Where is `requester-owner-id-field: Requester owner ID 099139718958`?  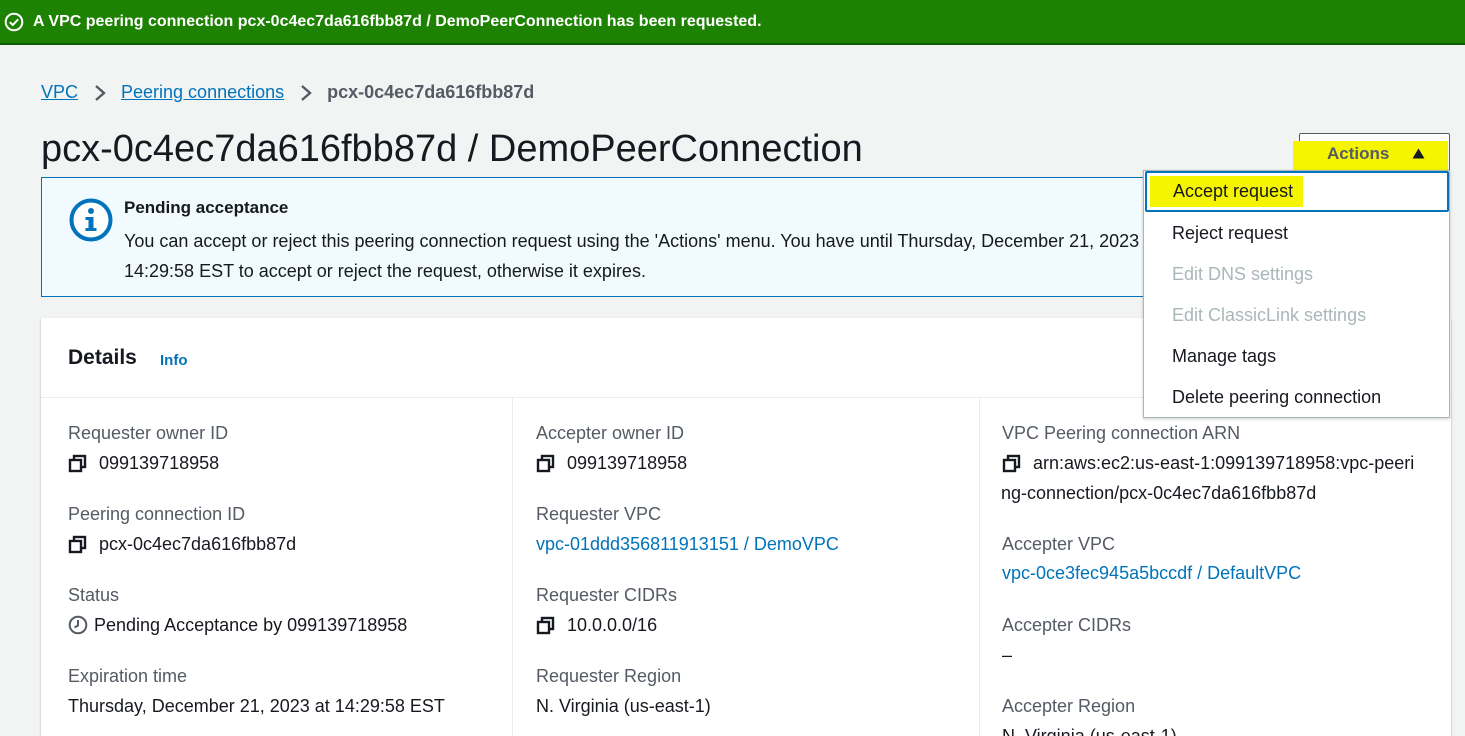
requester-owner-id-field: Requester owner ID 099139718958 is located at coordinates (148, 448).